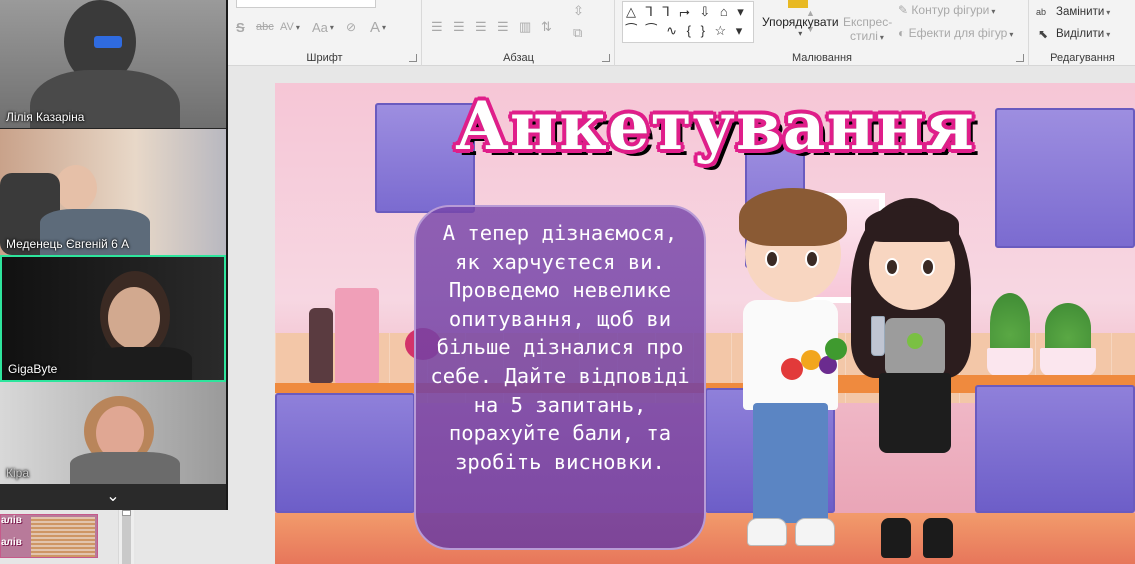 Image resolution: width=1135 pixels, height=564 pixels. Describe the element at coordinates (577, 33) in the screenshot. I see `smartart-convert-icon: ⧉` at that location.